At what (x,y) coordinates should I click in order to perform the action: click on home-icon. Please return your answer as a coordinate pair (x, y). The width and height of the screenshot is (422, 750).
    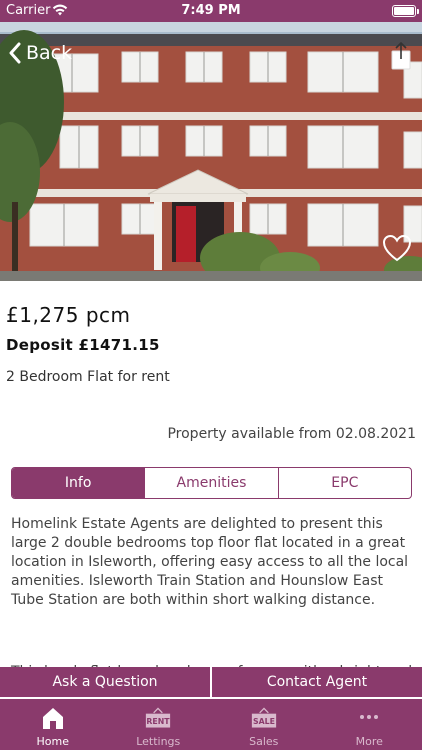
    Looking at the image, I should click on (52, 718).